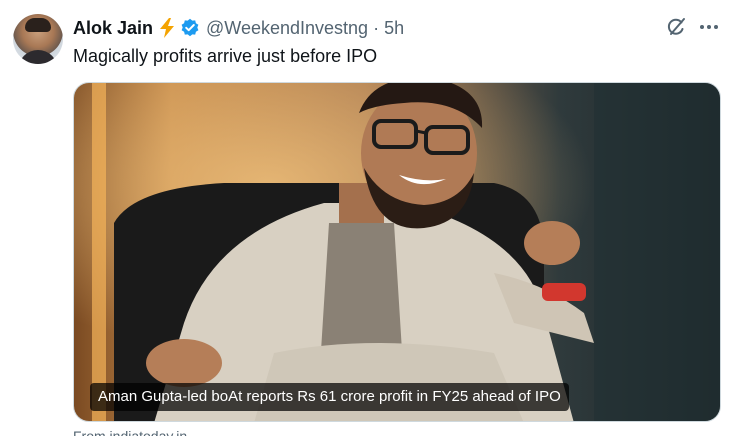 The width and height of the screenshot is (735, 436). I want to click on tweet-timestamp: 5h, so click(394, 28).